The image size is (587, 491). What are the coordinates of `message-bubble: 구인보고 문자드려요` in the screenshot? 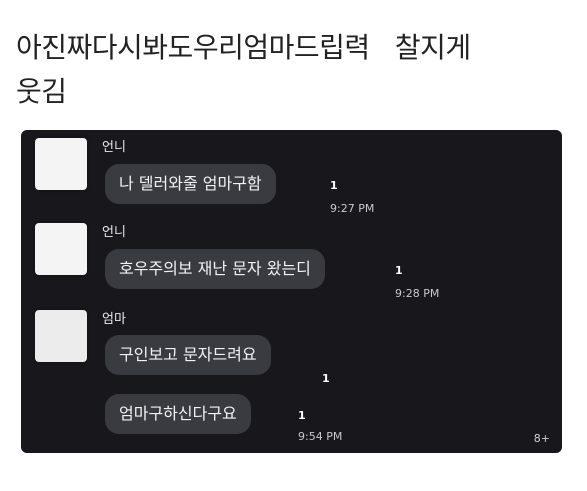 It's located at (188, 355).